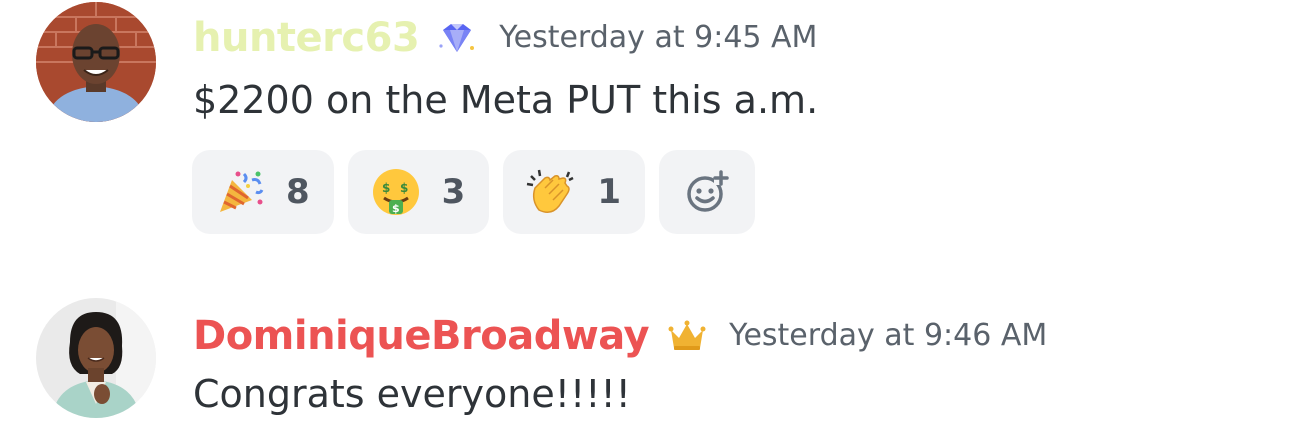 Image resolution: width=1290 pixels, height=445 pixels. What do you see at coordinates (306, 38) in the screenshot?
I see `username: hunterc63` at bounding box center [306, 38].